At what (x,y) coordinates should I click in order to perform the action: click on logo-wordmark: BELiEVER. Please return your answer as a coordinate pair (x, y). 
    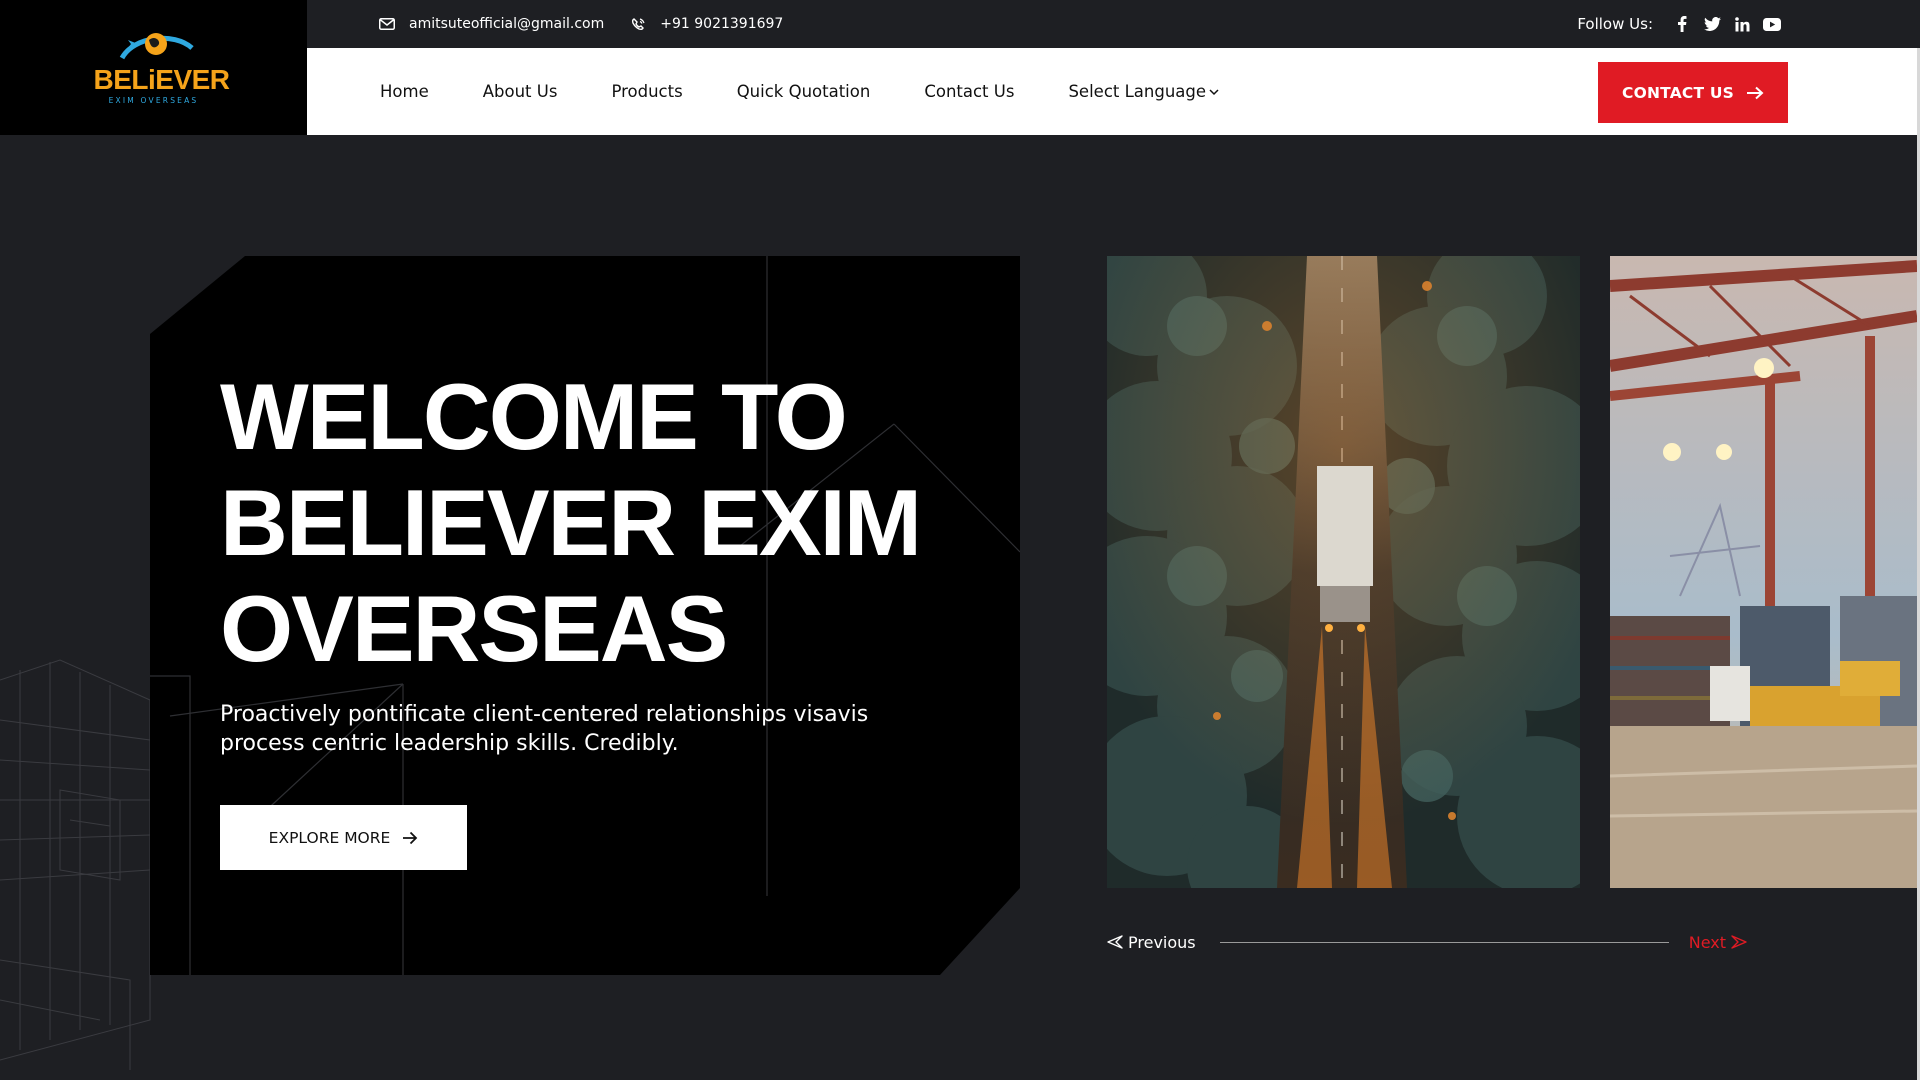
    Looking at the image, I should click on (162, 79).